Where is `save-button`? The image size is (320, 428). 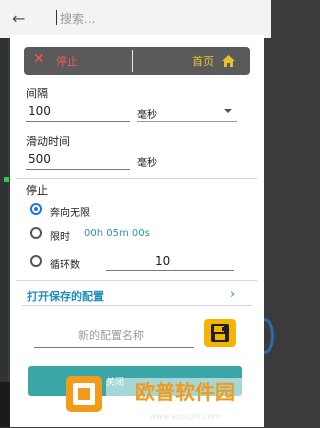
save-button is located at coordinates (220, 333).